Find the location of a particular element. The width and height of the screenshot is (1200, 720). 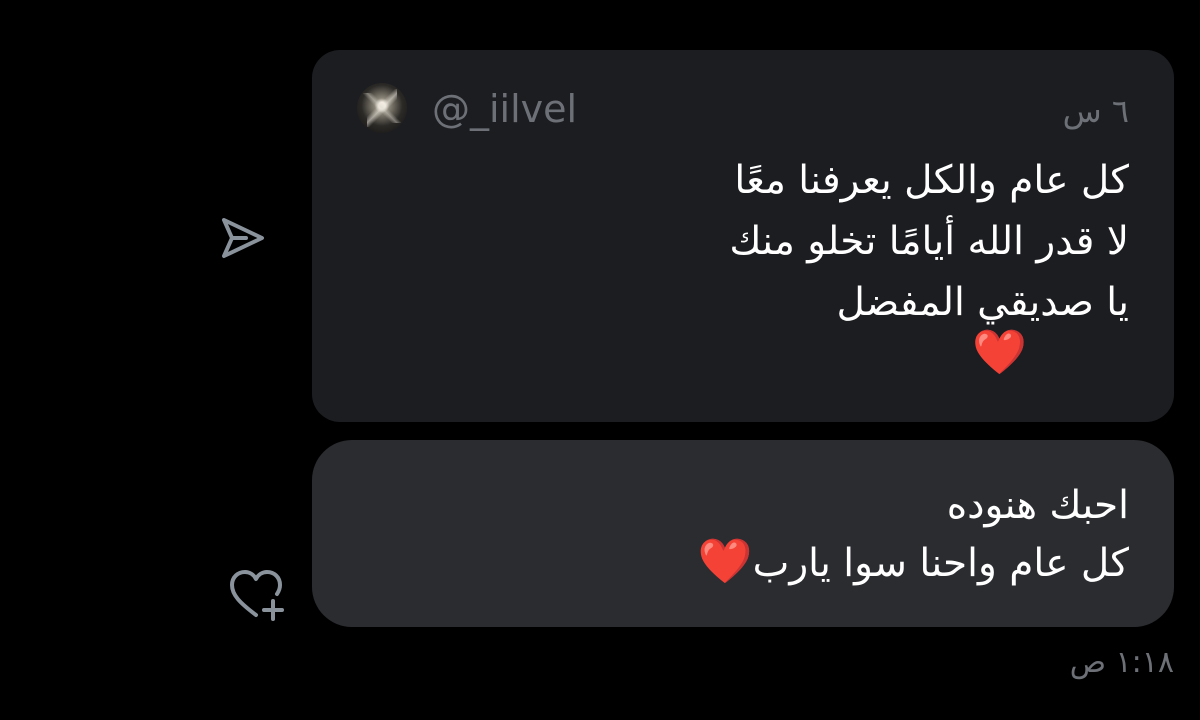

shared-post-header: @_iilvel ٦ س is located at coordinates (743, 110).